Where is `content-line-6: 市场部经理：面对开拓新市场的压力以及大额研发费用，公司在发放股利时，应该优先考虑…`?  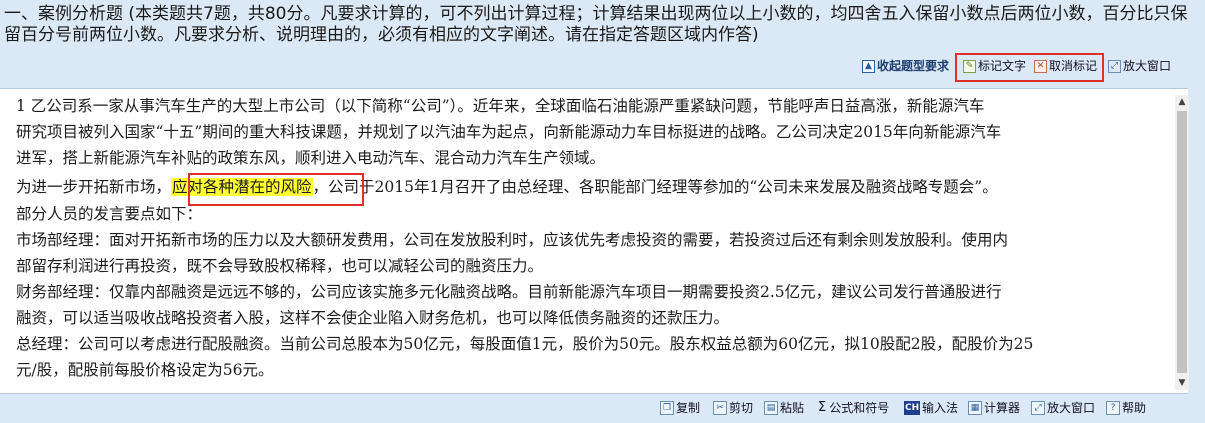 content-line-6: 市场部经理：面对开拓新市场的压力以及大额研发费用，公司在发放股利时，应该优先考虑… is located at coordinates (512, 240).